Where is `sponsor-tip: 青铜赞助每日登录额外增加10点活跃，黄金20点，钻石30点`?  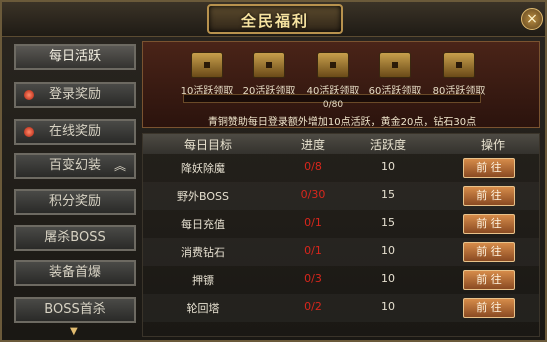
sponsor-tip: 青铜赞助每日登录额外增加10点活跃，黄金20点，钻石30点 is located at coordinates (342, 122).